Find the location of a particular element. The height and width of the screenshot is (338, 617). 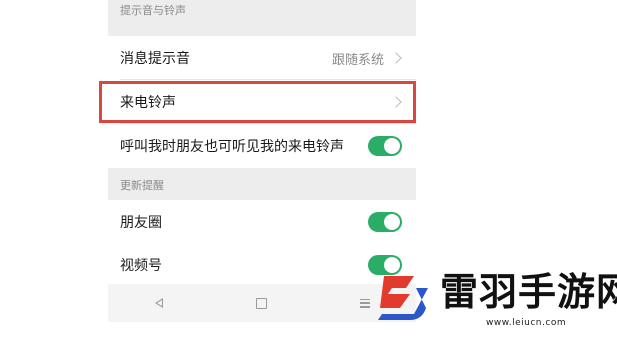

ringtone-highlight-box is located at coordinates (257, 102).